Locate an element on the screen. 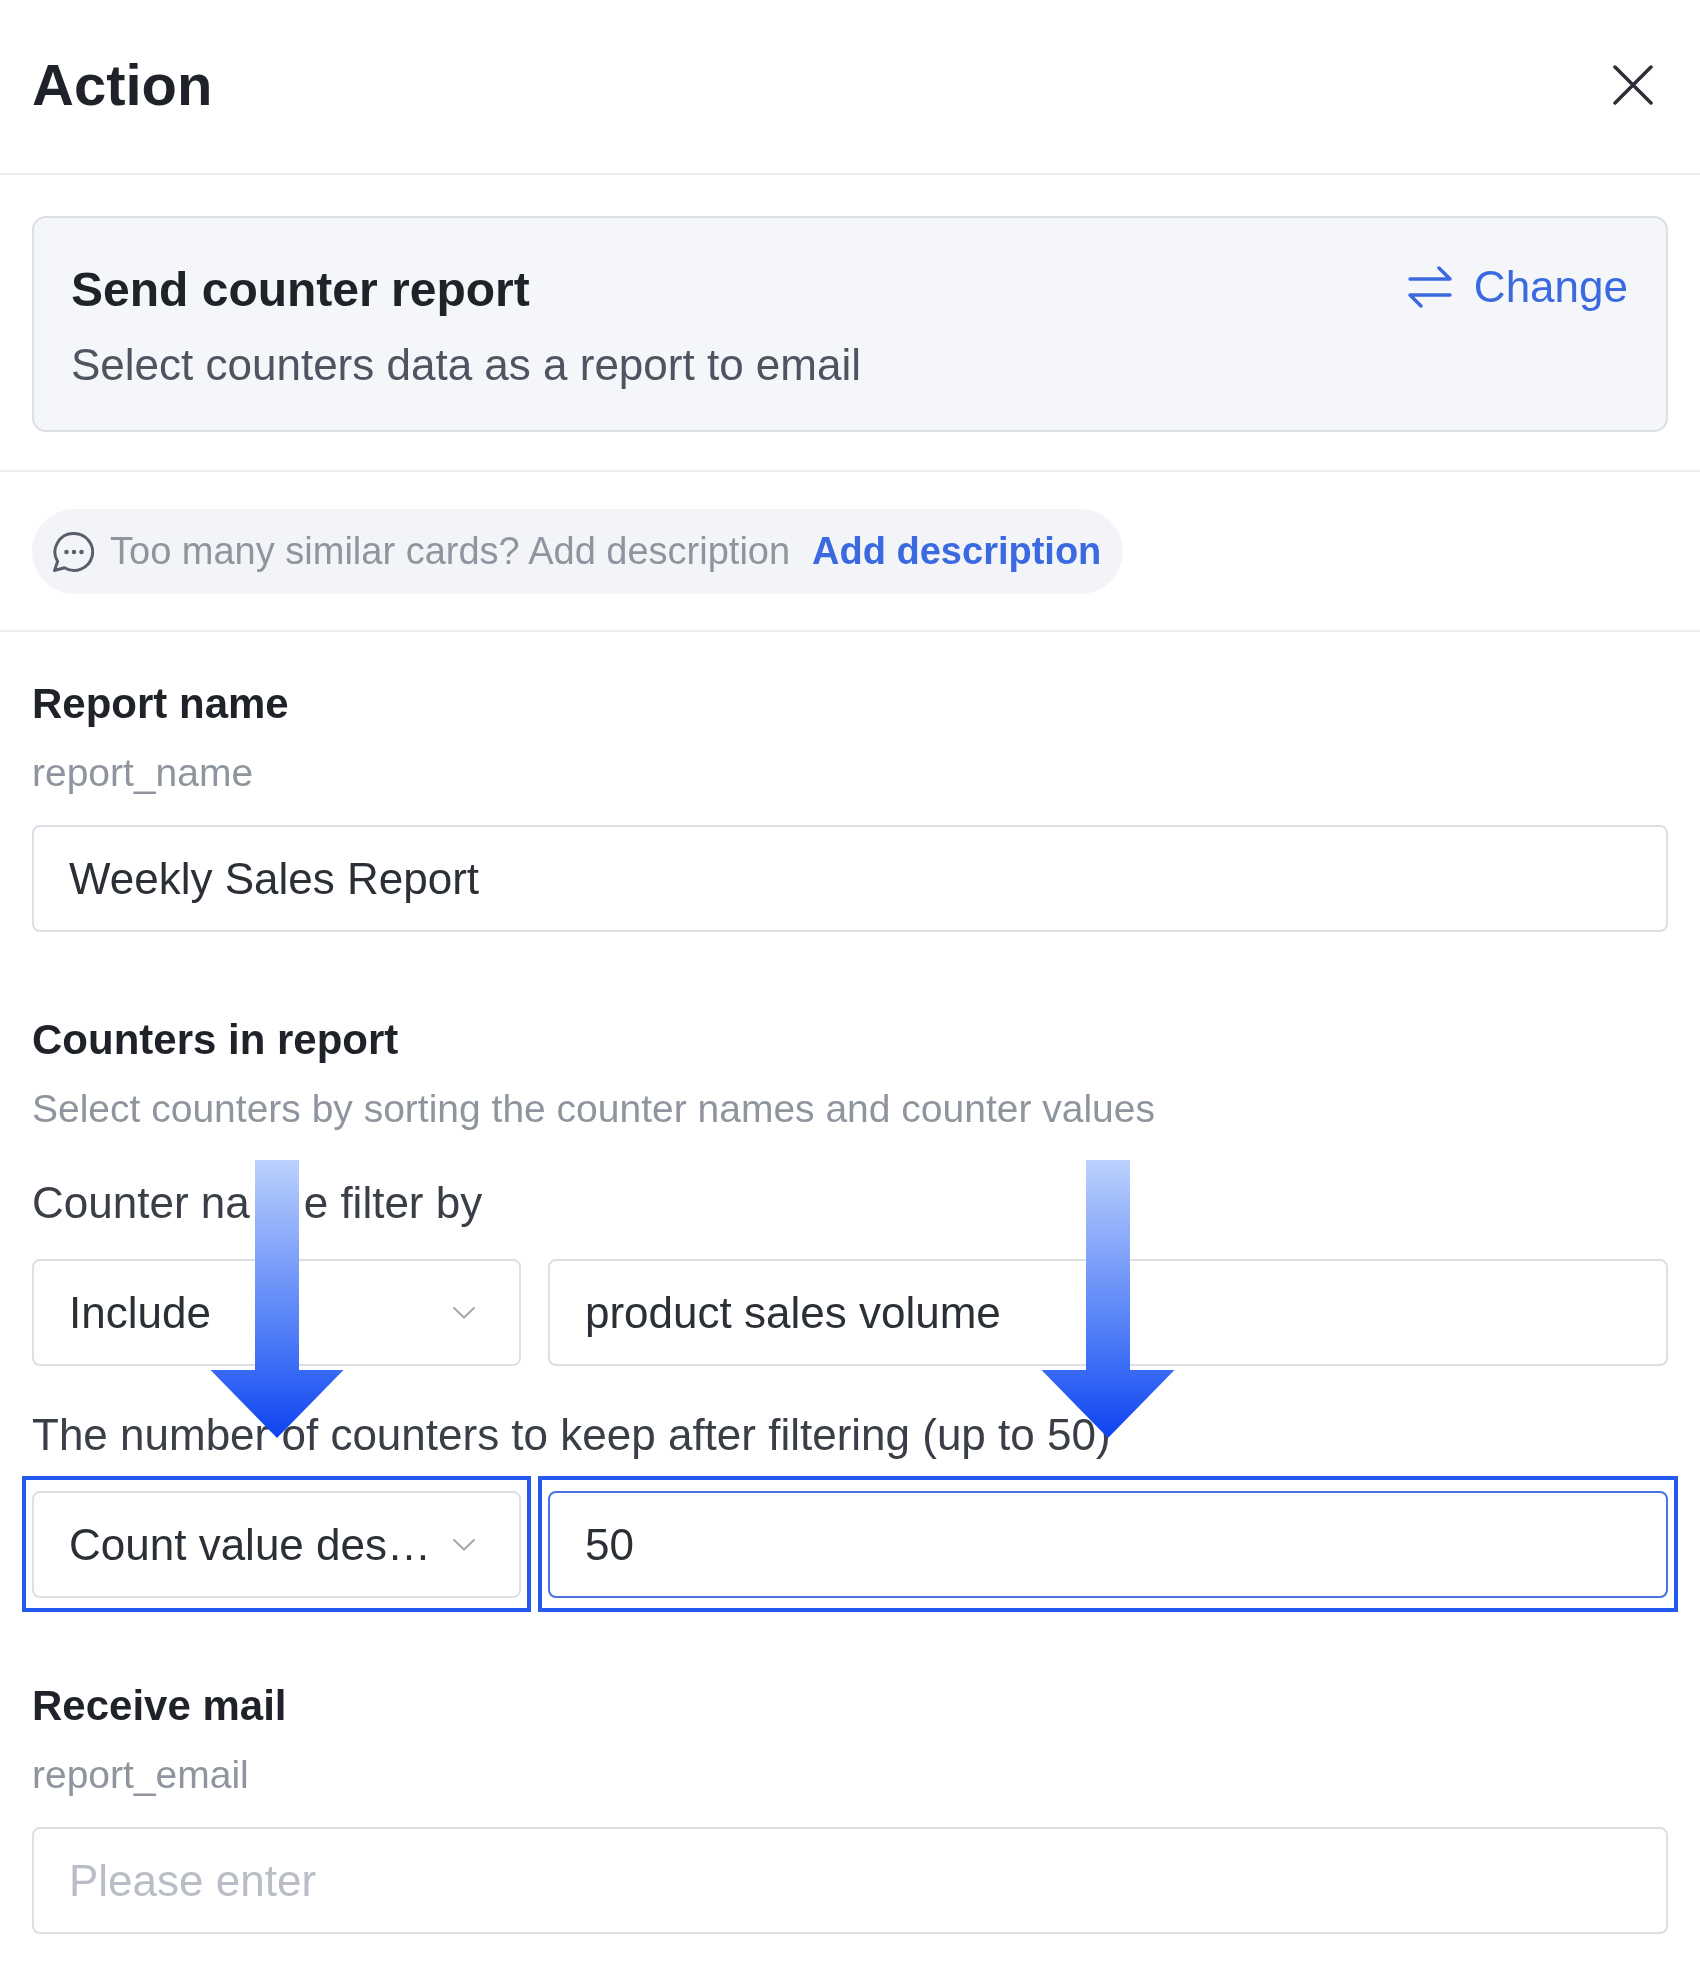 Image resolution: width=1700 pixels, height=1976 pixels. row-label: Counter na is located at coordinates (141, 1203).